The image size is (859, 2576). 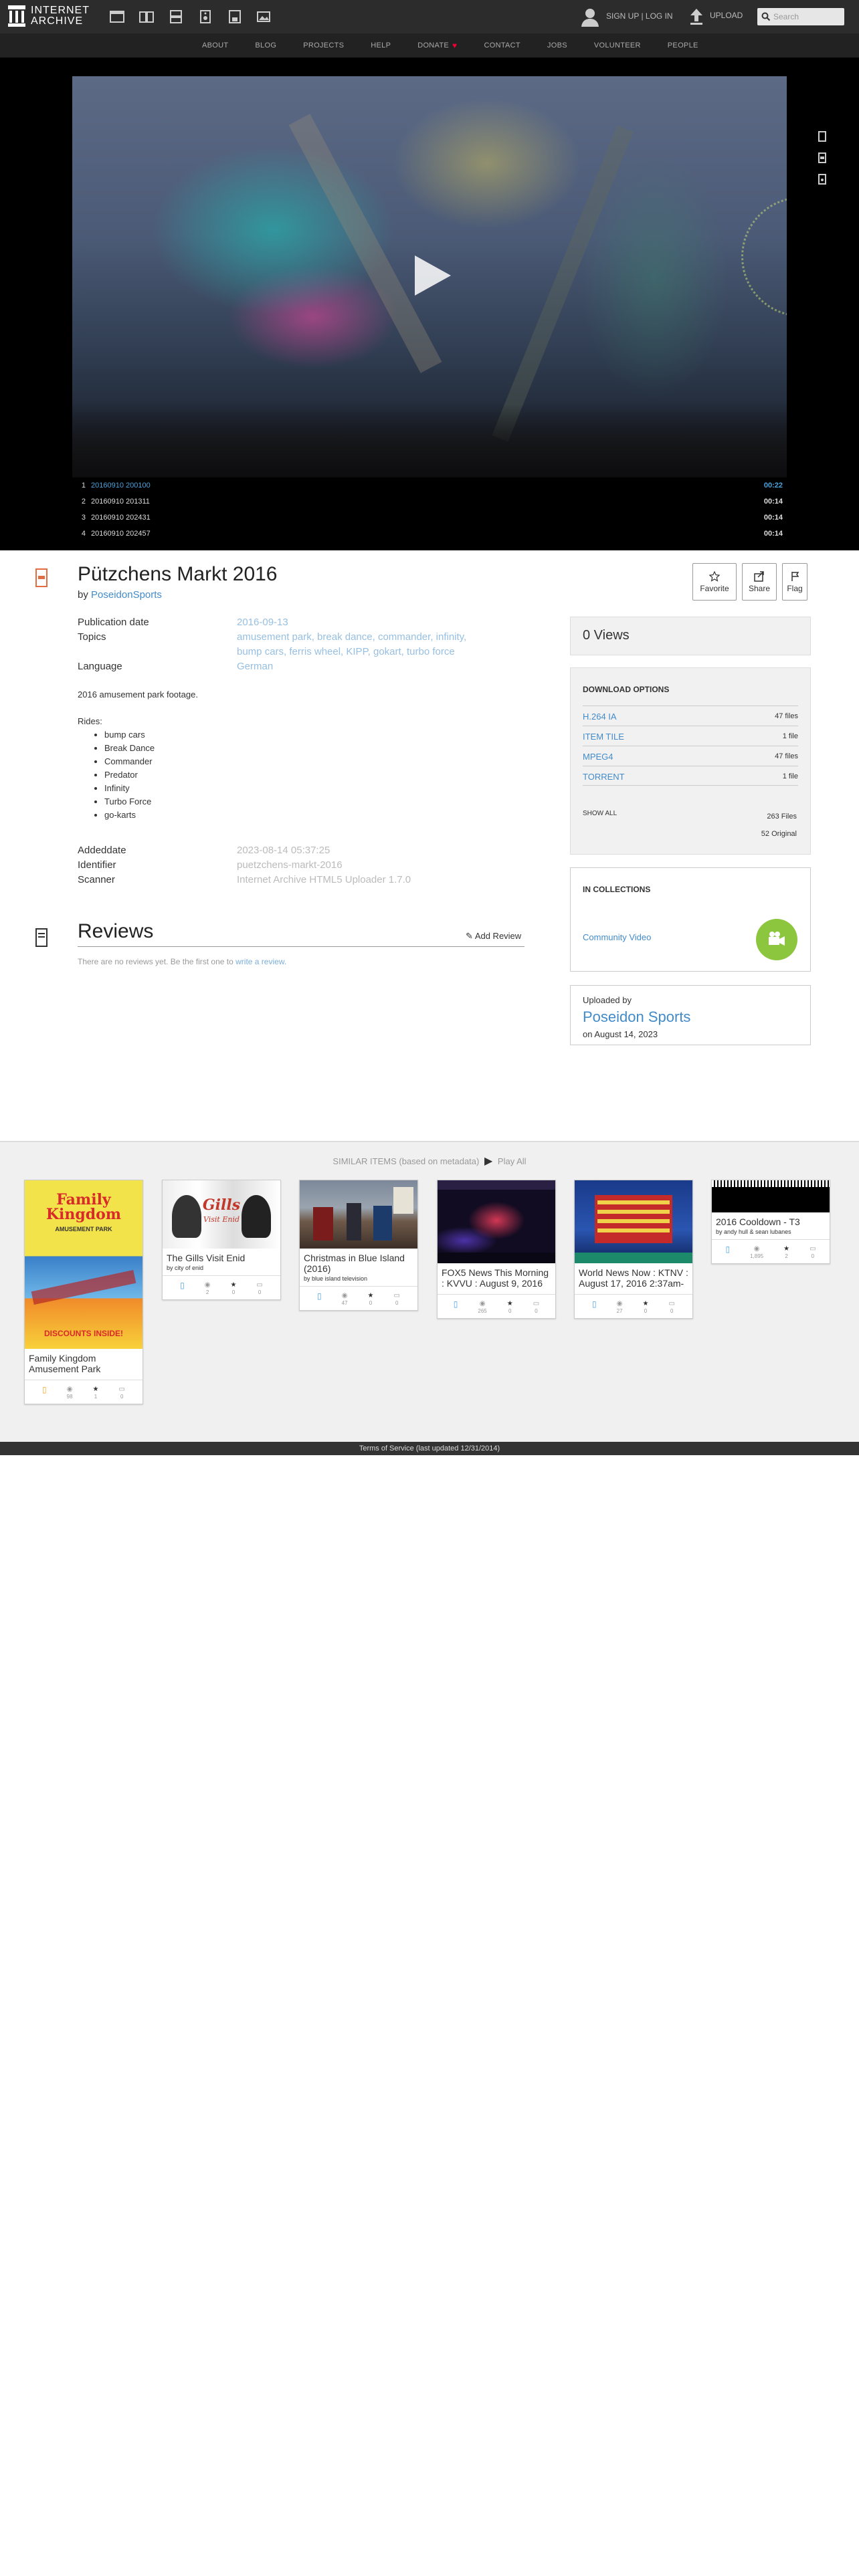 I want to click on identifier-value: puetzchens-markt-2016, so click(x=290, y=865).